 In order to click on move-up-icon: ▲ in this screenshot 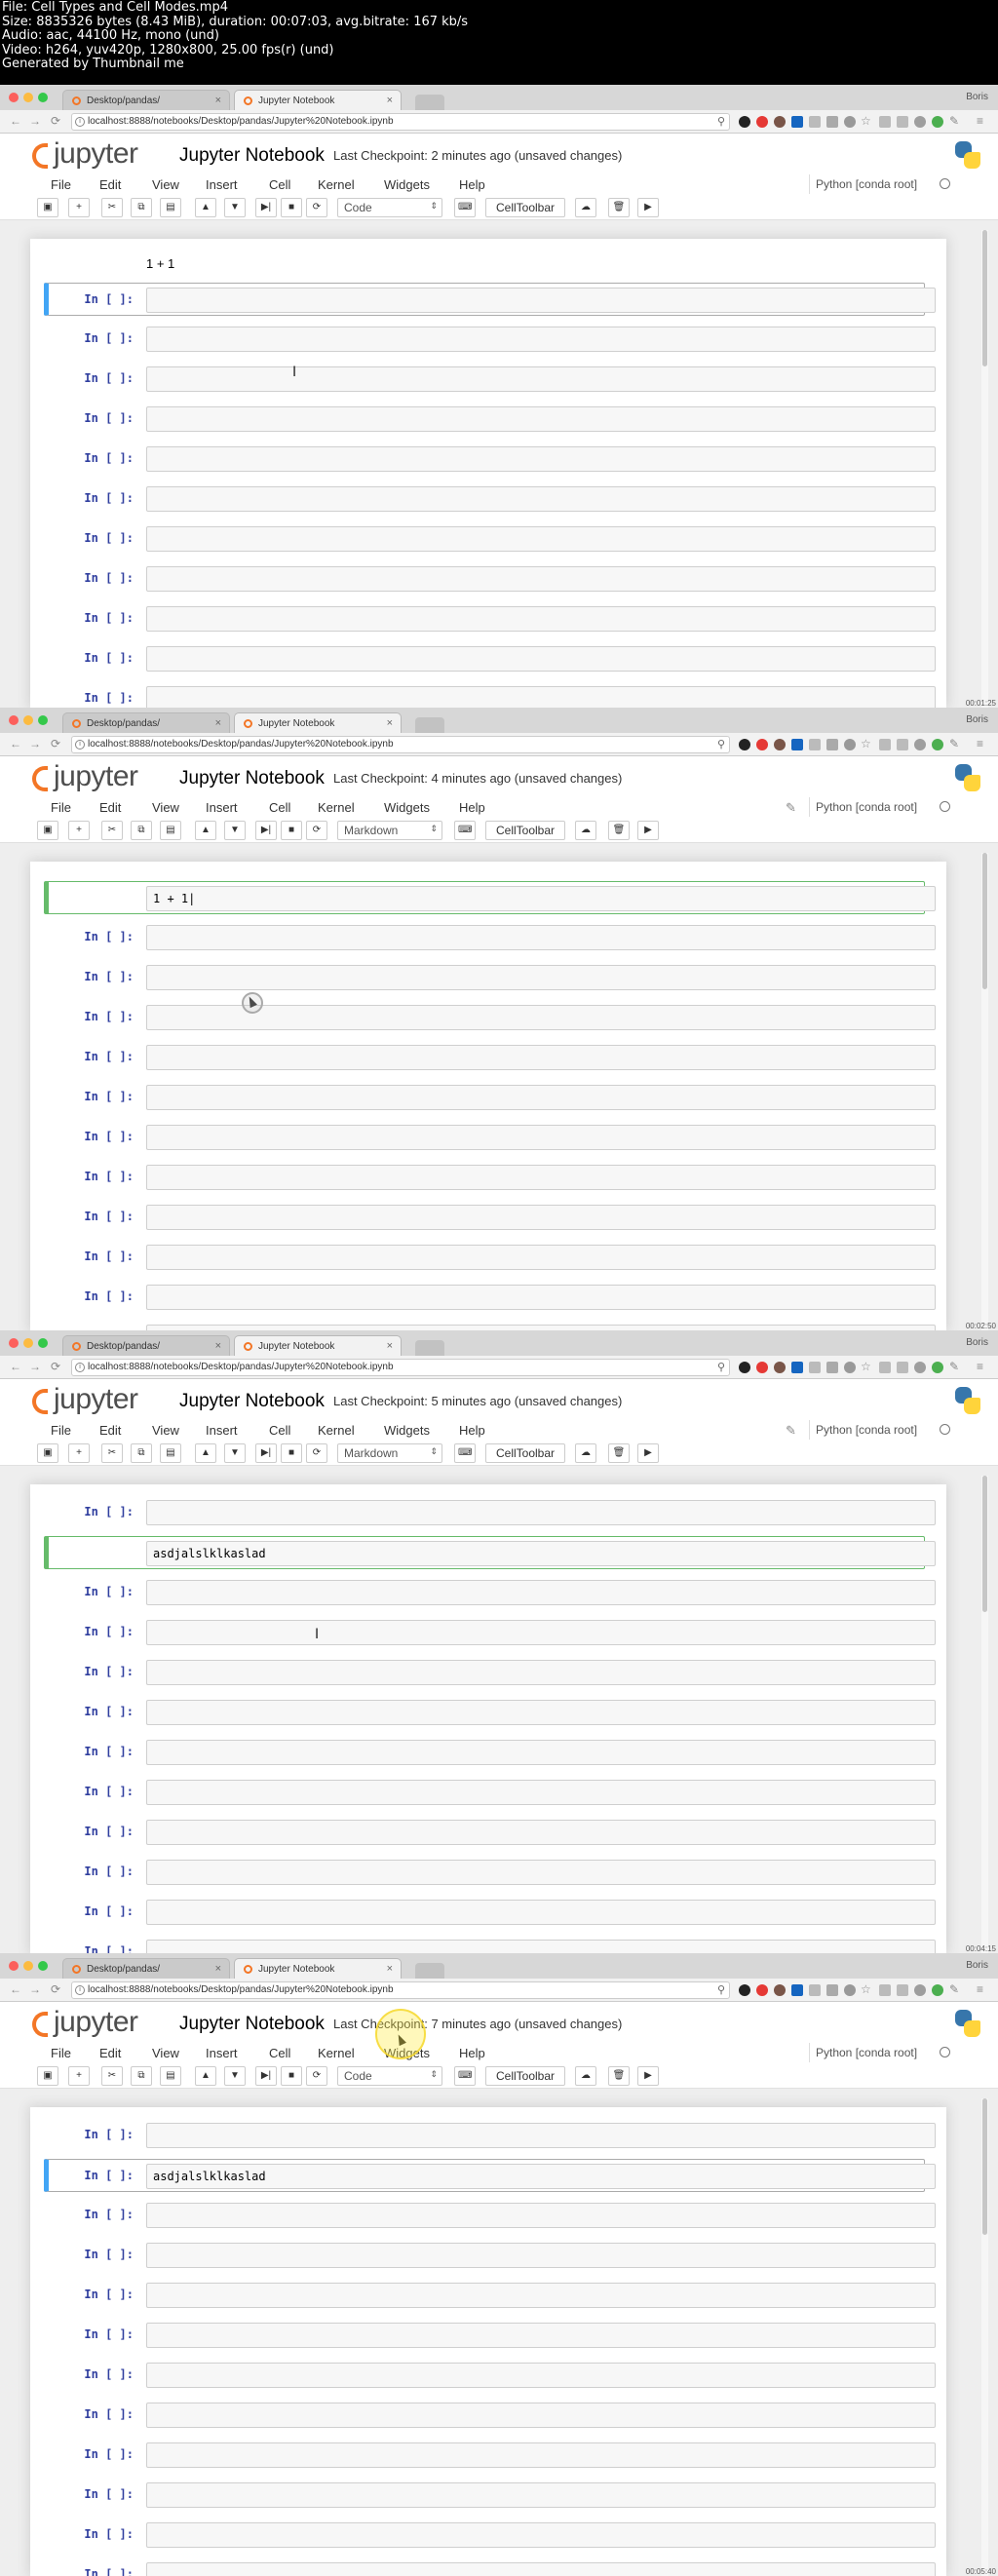, I will do `click(205, 2076)`.